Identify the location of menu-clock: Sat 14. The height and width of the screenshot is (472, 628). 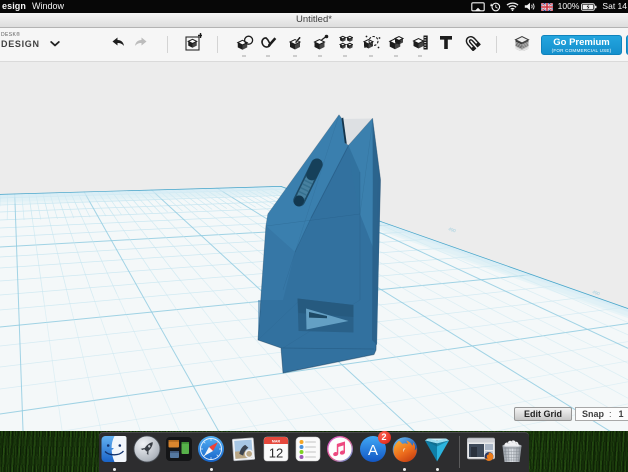
(615, 6).